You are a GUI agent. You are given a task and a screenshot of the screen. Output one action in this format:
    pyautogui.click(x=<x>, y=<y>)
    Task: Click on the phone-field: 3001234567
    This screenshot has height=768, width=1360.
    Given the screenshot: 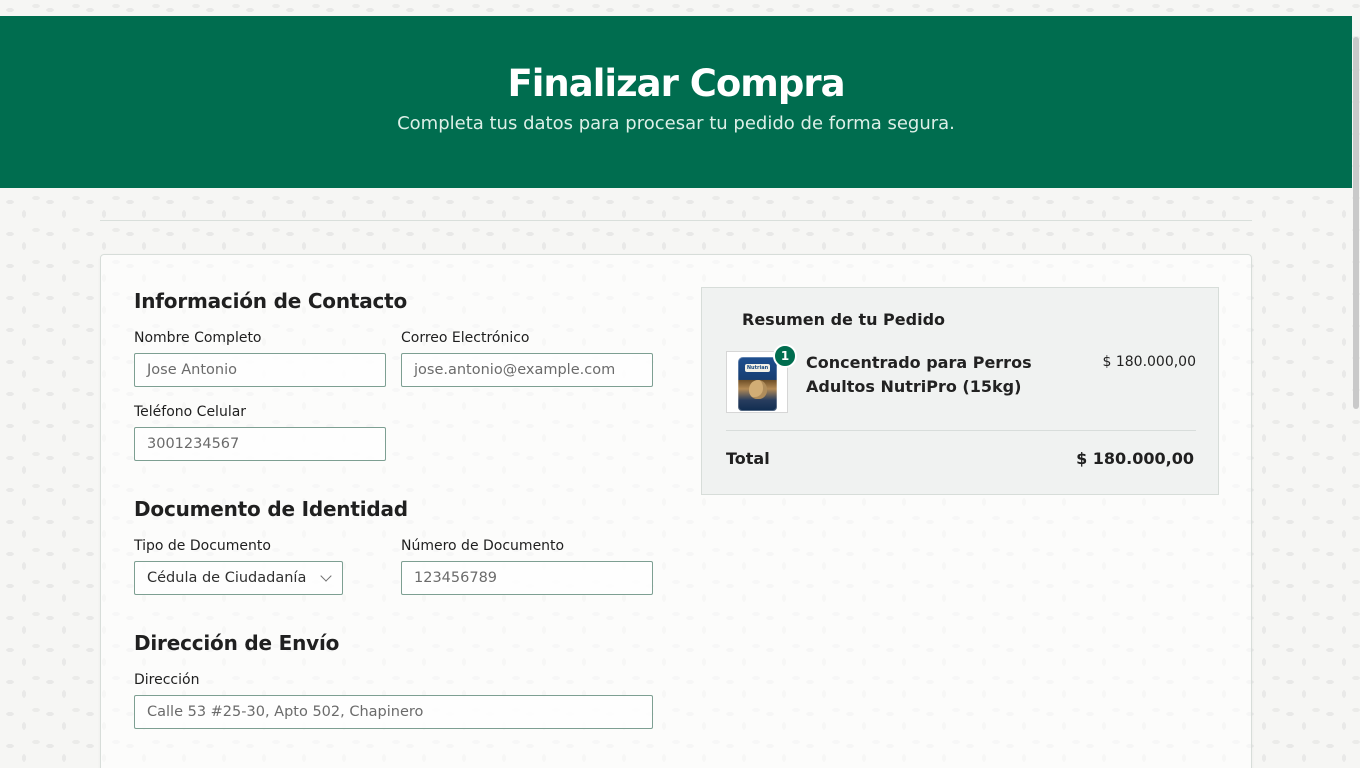 What is the action you would take?
    pyautogui.click(x=260, y=444)
    